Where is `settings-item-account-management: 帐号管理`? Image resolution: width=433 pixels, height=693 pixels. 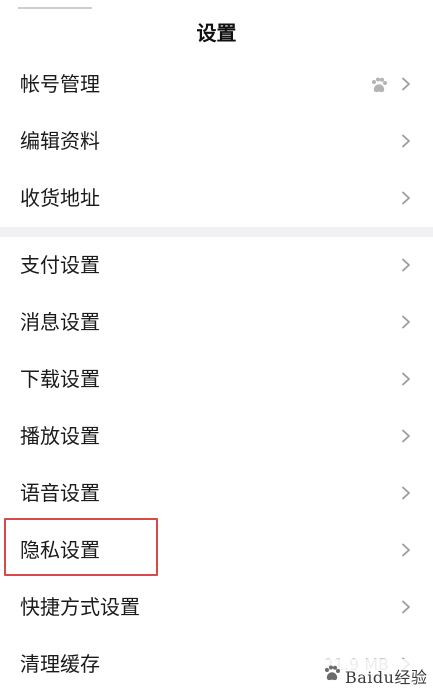 settings-item-account-management: 帐号管理 is located at coordinates (216, 84).